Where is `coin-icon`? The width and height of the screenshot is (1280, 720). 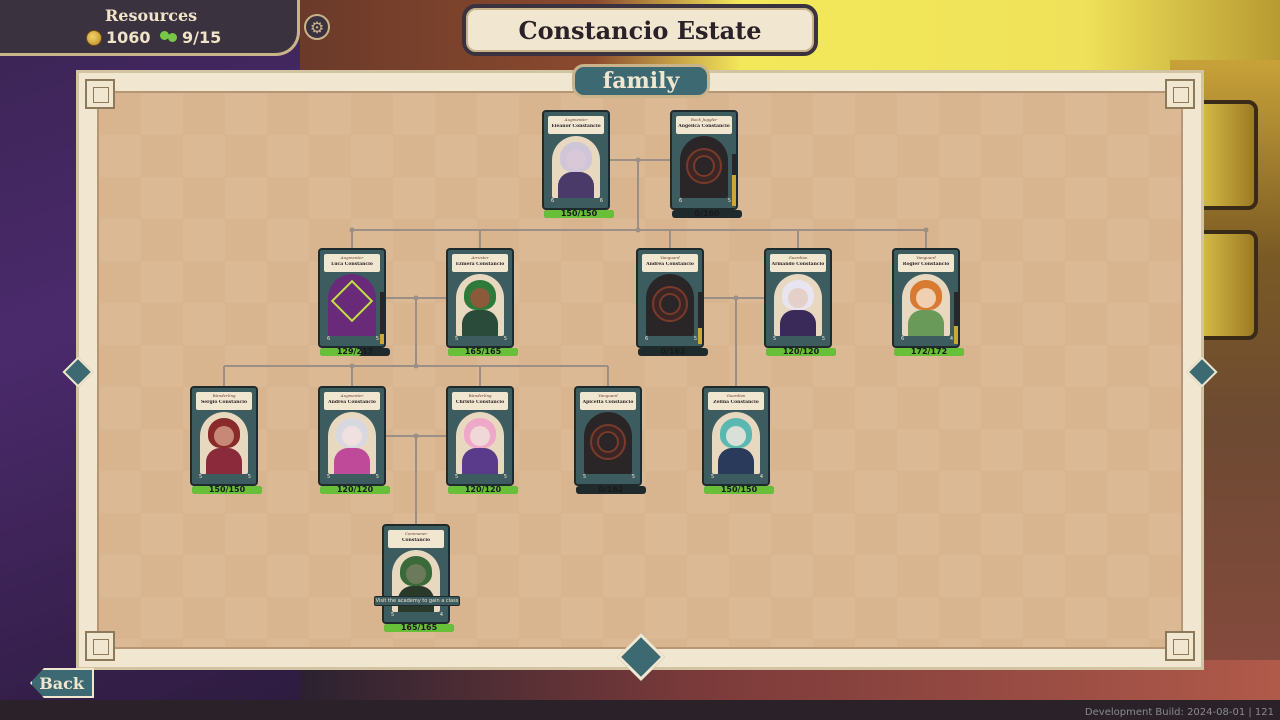 coin-icon is located at coordinates (94, 37).